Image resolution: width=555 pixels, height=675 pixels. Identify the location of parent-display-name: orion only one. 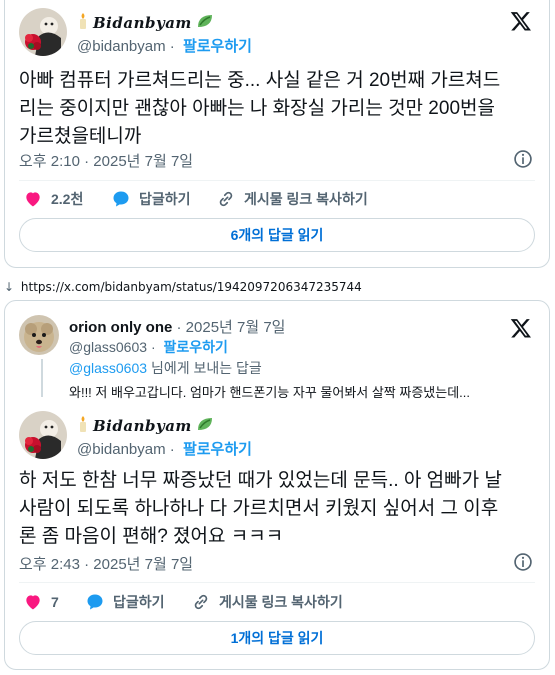
(120, 327).